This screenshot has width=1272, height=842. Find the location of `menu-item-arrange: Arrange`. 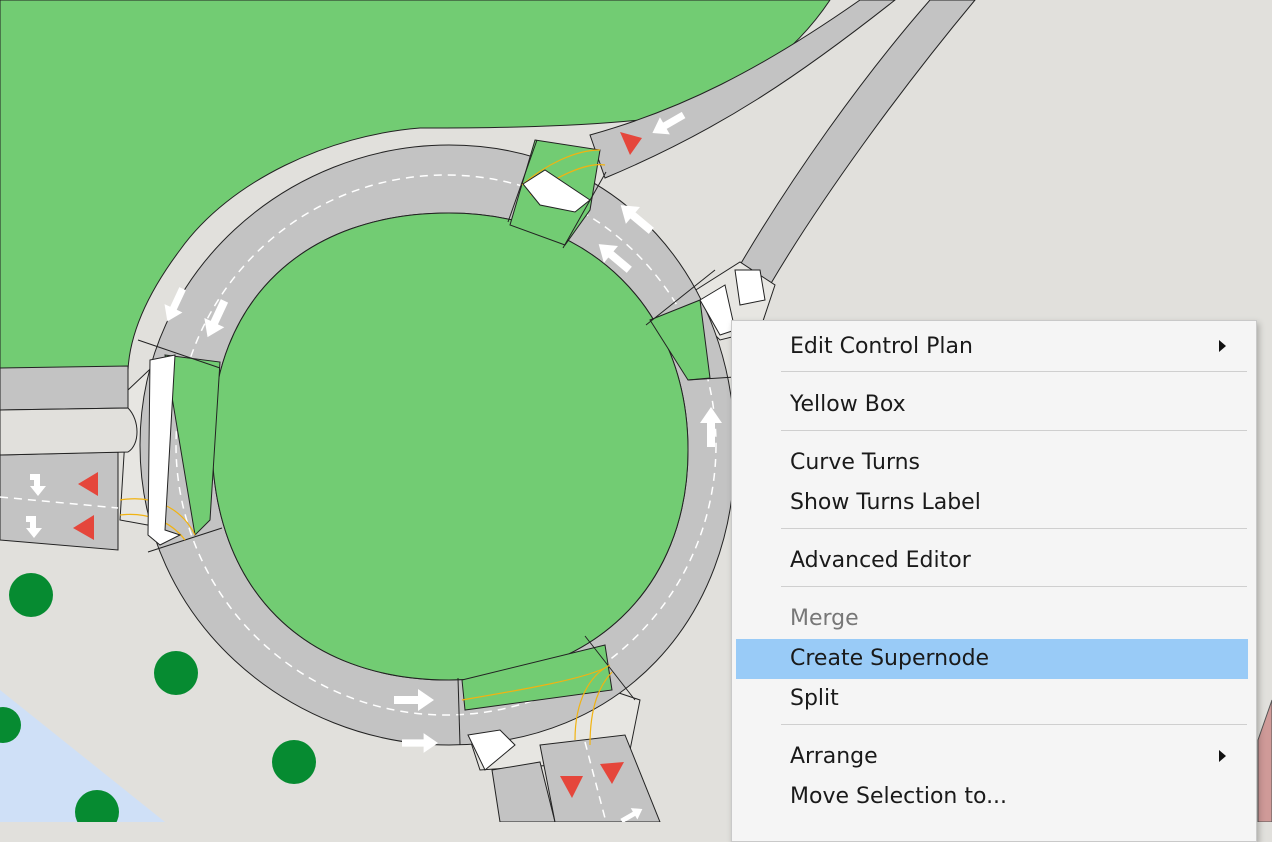

menu-item-arrange: Arrange is located at coordinates (992, 757).